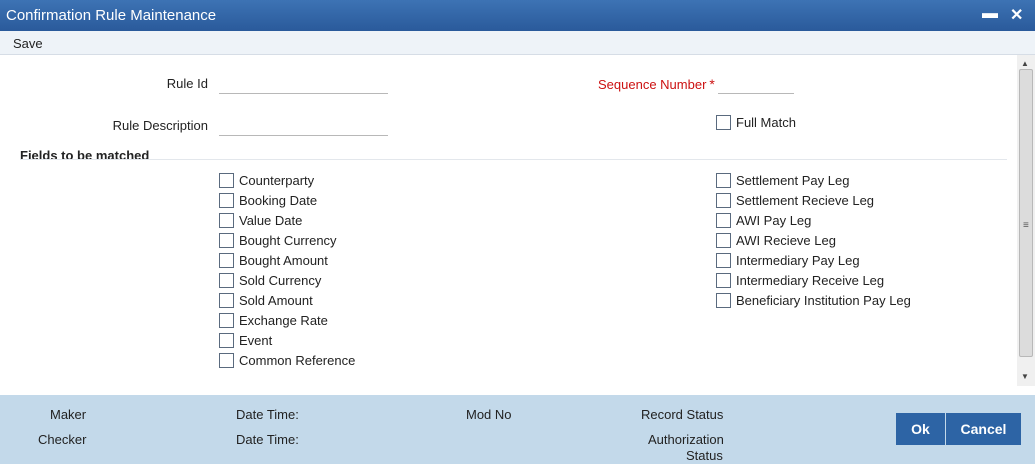 This screenshot has width=1035, height=464. What do you see at coordinates (267, 439) in the screenshot?
I see `checker-date-time-label: Date Time:` at bounding box center [267, 439].